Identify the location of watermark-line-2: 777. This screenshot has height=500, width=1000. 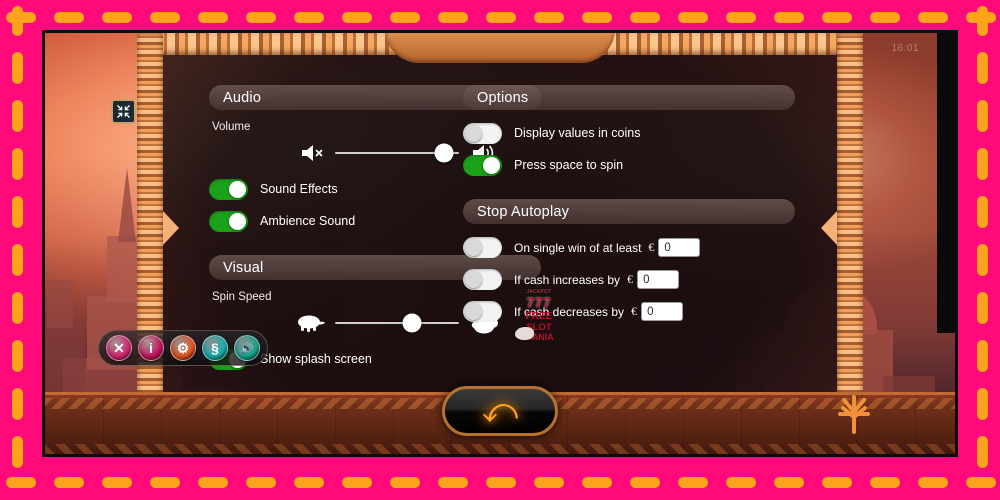
(539, 302).